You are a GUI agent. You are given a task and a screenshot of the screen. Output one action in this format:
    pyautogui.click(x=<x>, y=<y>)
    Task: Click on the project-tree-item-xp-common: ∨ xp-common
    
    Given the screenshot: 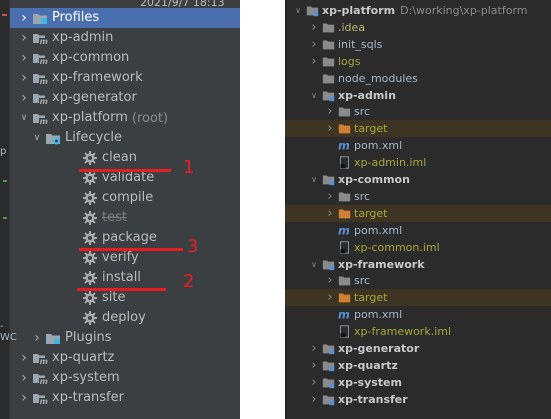 What is the action you would take?
    pyautogui.click(x=418, y=179)
    